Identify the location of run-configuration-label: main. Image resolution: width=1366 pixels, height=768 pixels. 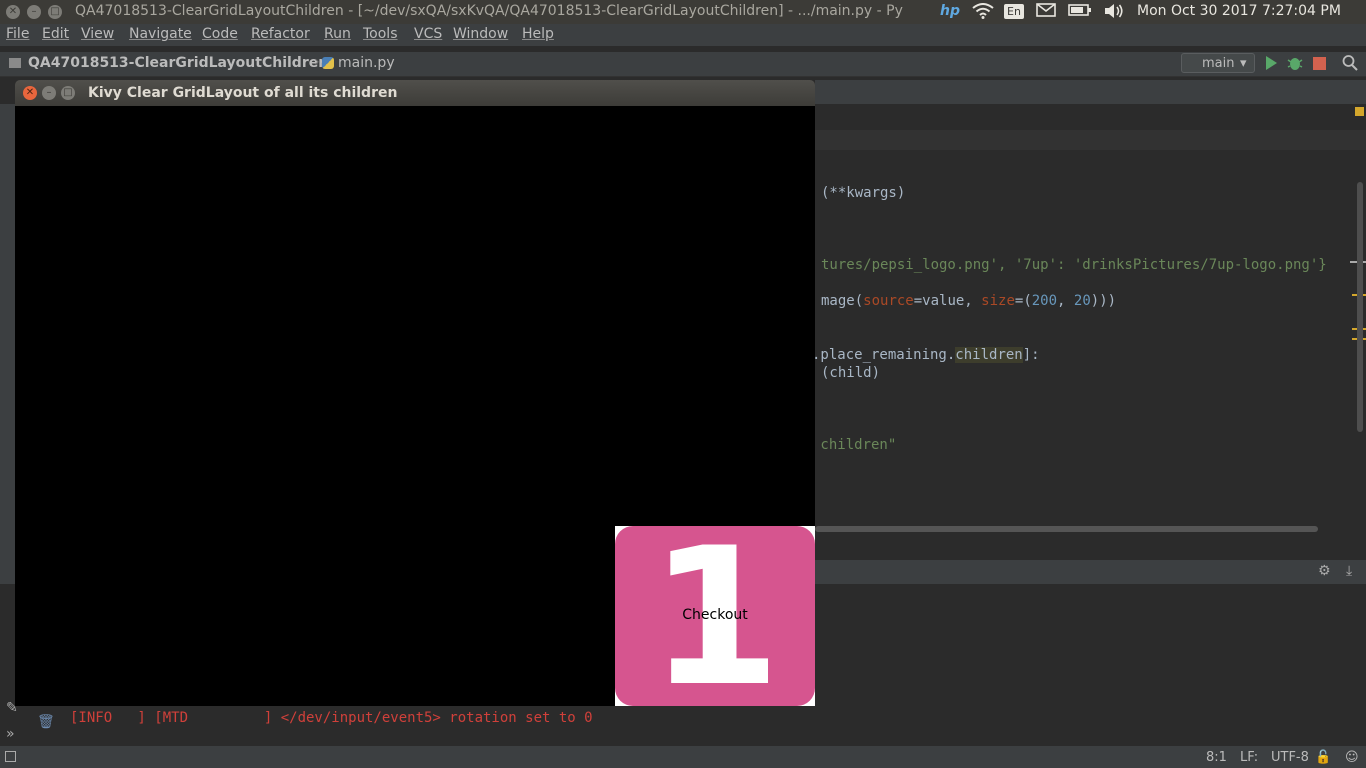
(1218, 63).